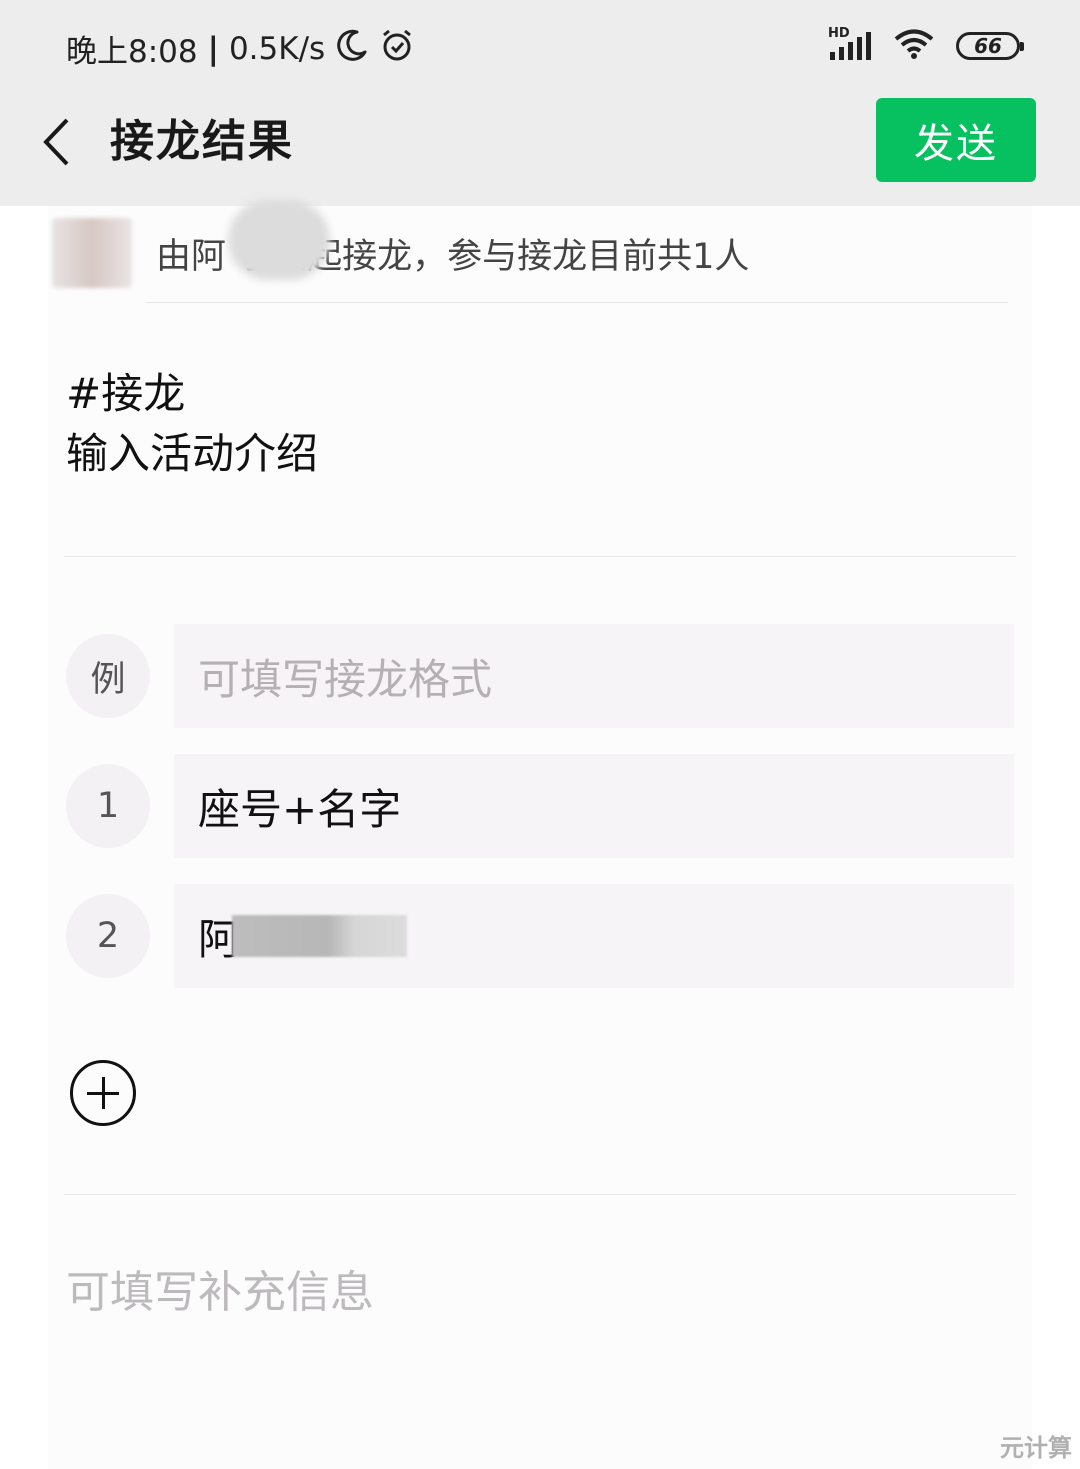  I want to click on chevron-left-icon, so click(56, 142).